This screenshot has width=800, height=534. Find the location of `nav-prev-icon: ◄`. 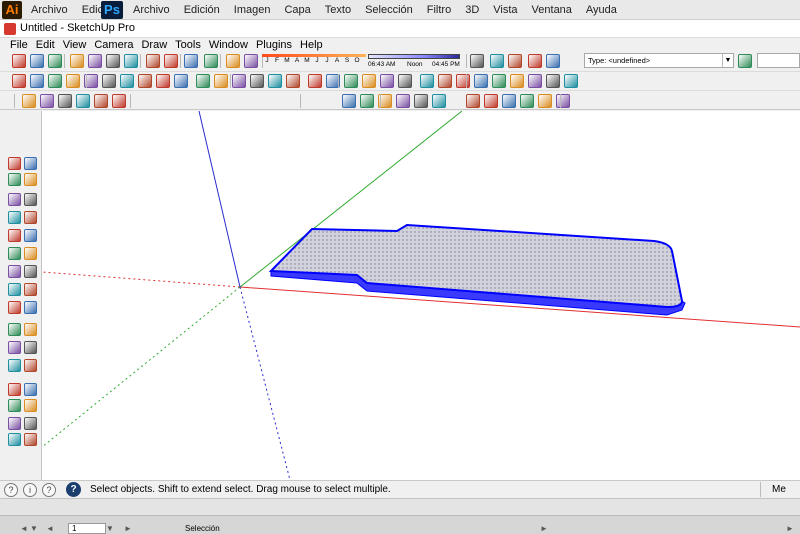

nav-prev-icon: ◄ is located at coordinates (24, 528).